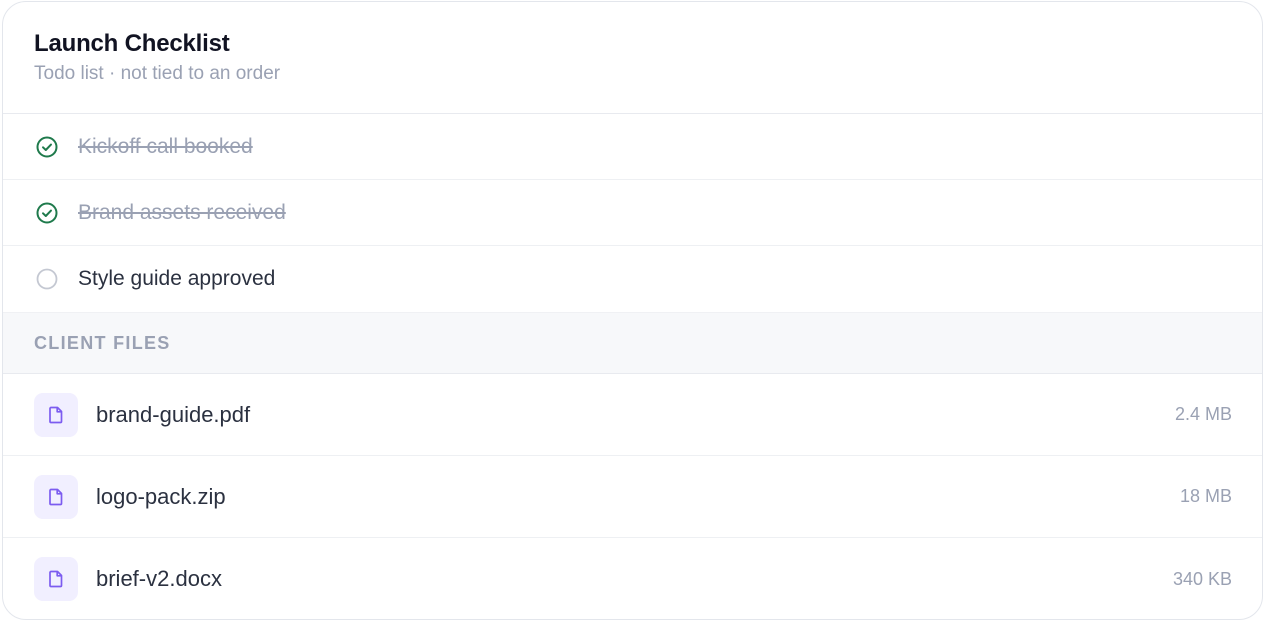  I want to click on file-row-brand-guide: brand-guide.pdf 2.4 MB, so click(632, 415).